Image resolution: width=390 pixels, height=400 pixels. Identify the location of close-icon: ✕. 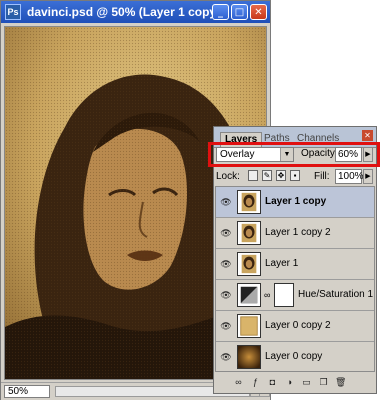
(258, 12).